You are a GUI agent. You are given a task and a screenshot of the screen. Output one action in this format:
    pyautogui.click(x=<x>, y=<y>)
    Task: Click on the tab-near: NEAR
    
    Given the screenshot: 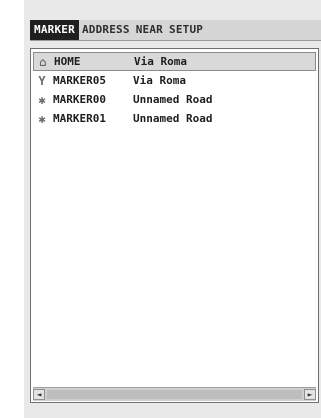 What is the action you would take?
    pyautogui.click(x=149, y=30)
    